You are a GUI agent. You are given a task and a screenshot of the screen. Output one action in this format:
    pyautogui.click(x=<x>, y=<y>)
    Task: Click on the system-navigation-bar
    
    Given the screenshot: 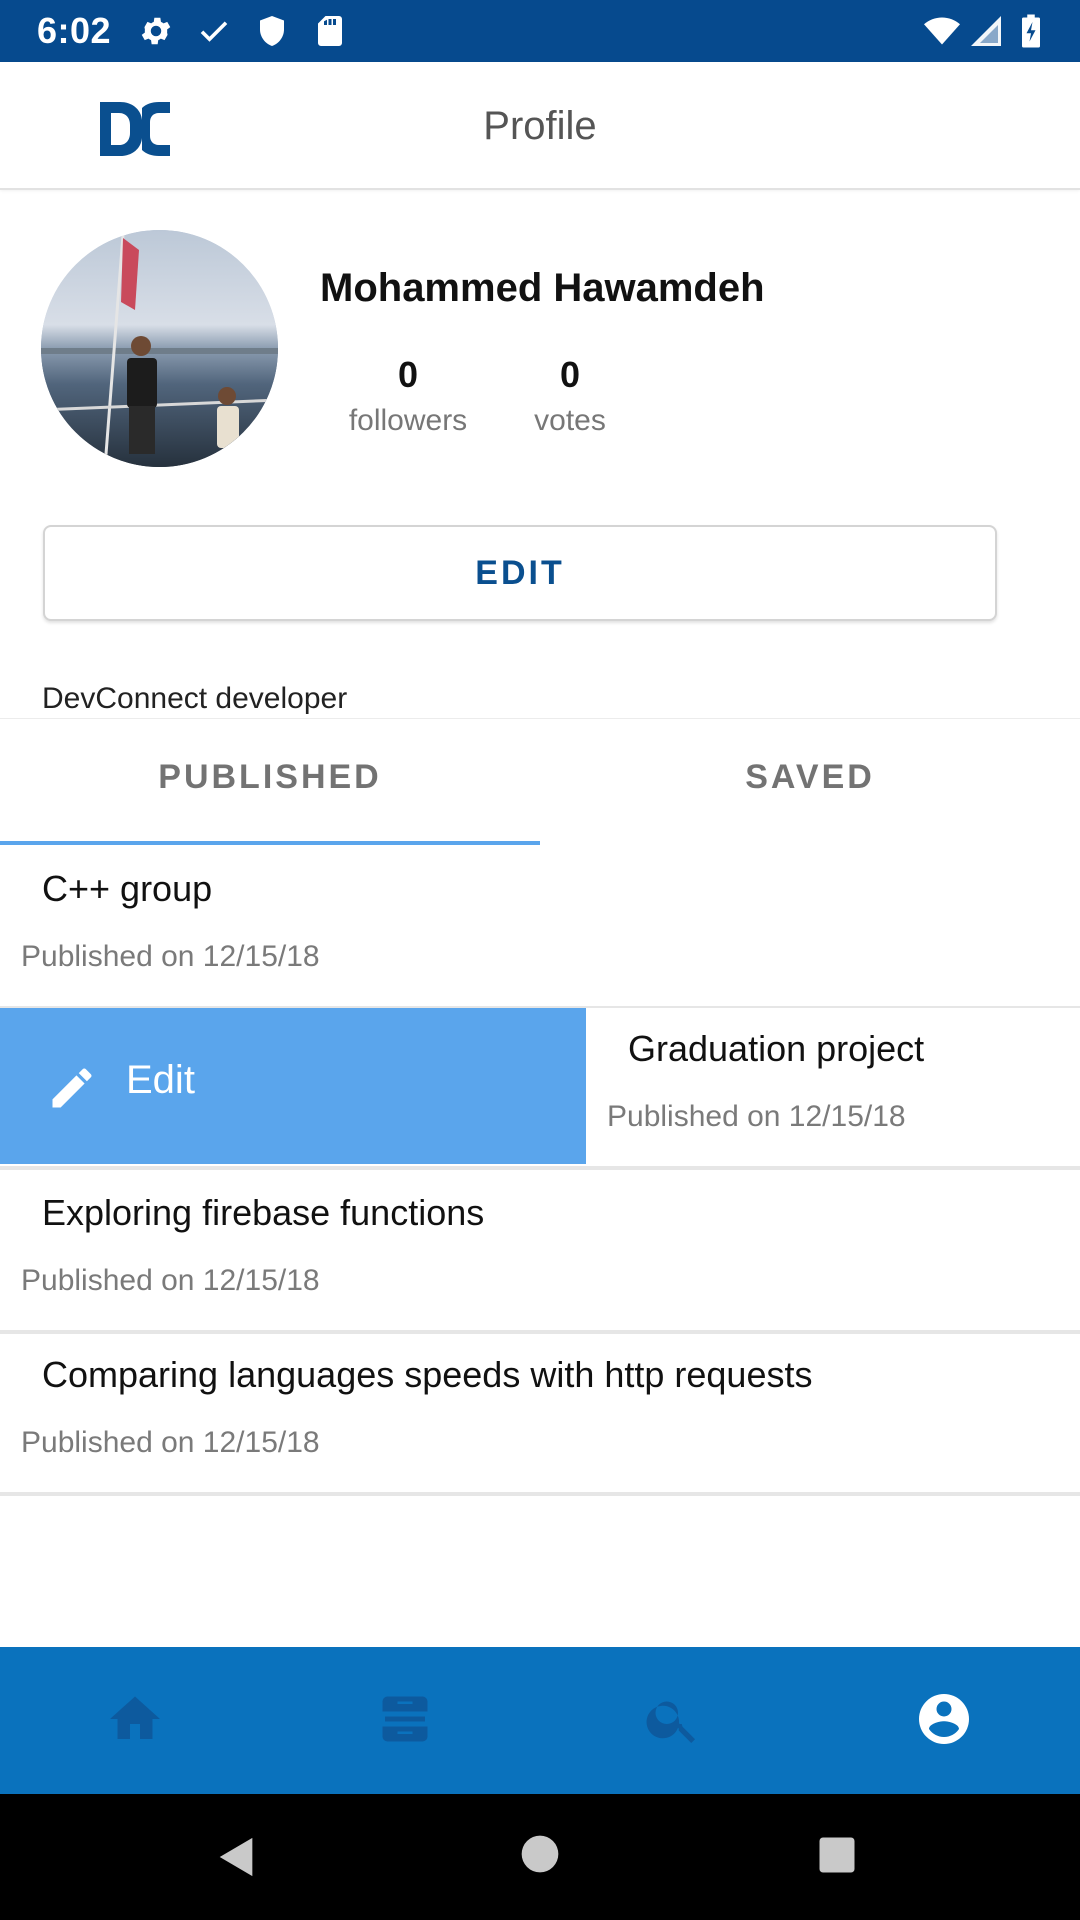 What is the action you would take?
    pyautogui.click(x=540, y=1857)
    